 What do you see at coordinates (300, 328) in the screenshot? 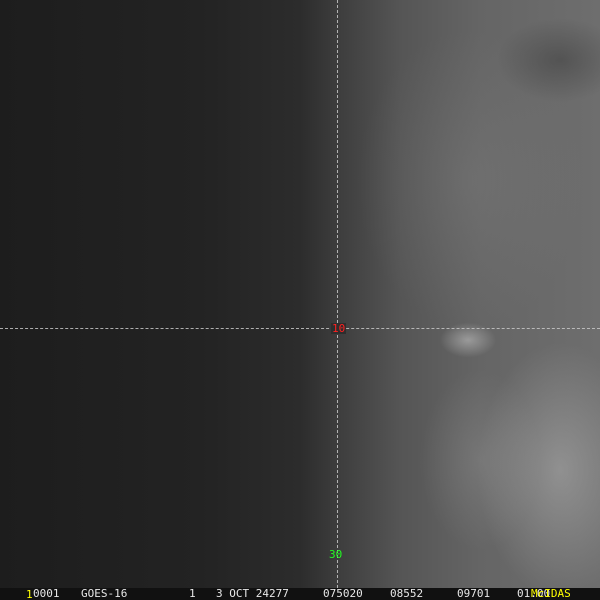
I see `latitude-grid-line` at bounding box center [300, 328].